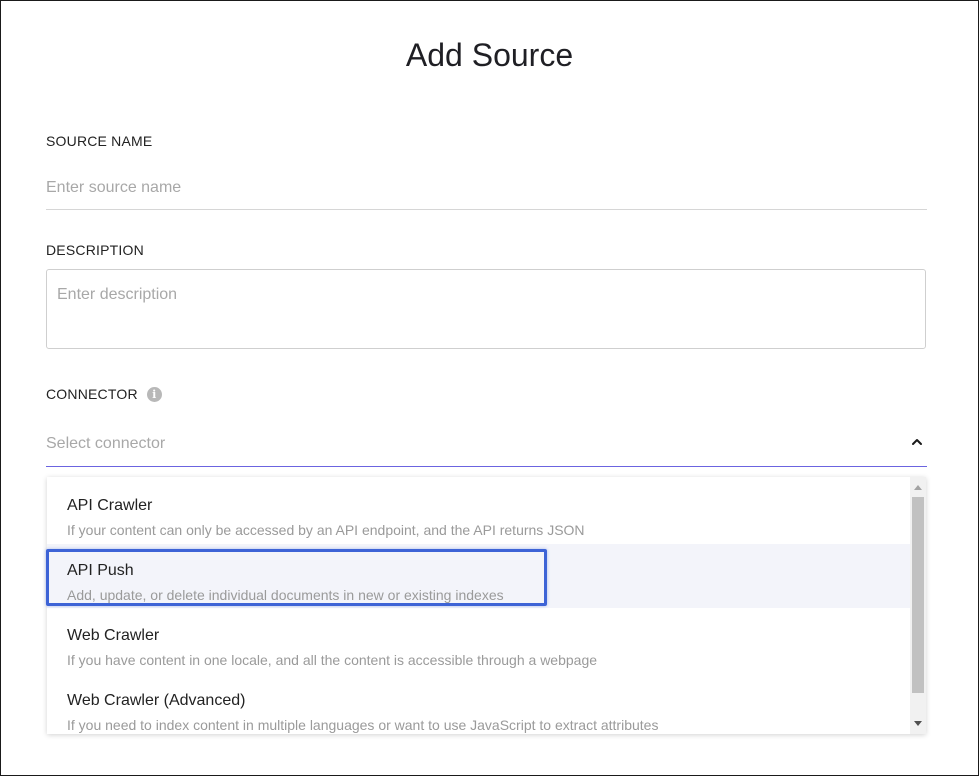  What do you see at coordinates (486, 309) in the screenshot?
I see `description-textarea` at bounding box center [486, 309].